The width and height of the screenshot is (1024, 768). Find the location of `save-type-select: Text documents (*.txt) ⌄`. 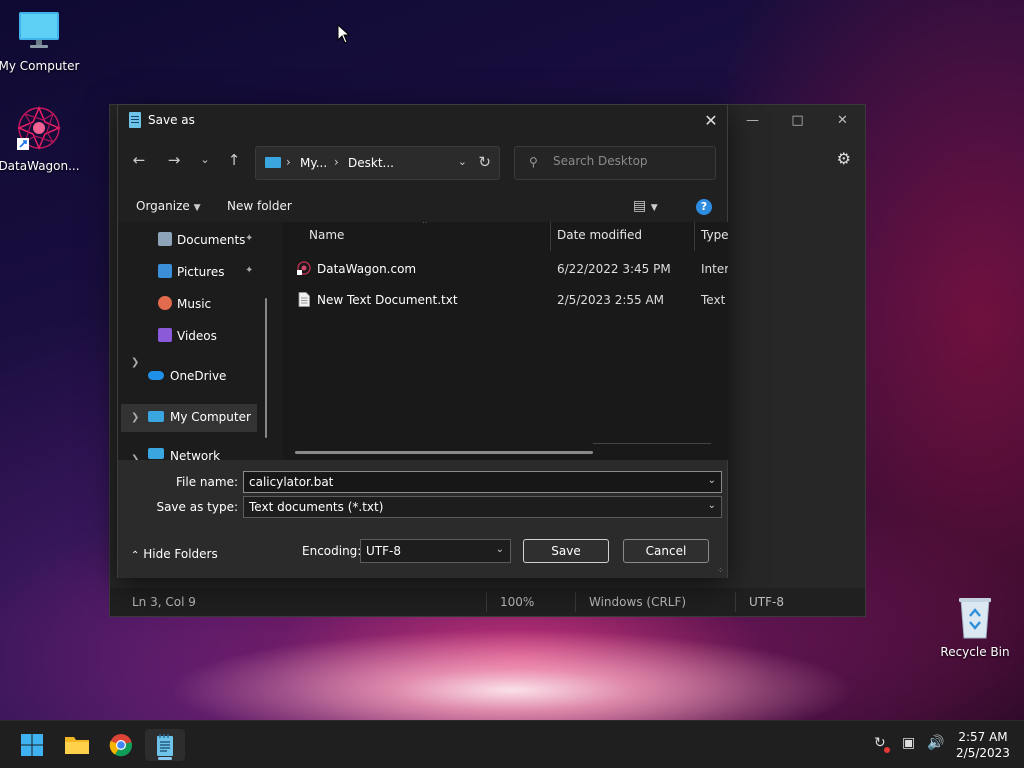

save-type-select: Text documents (*.txt) ⌄ is located at coordinates (482, 507).